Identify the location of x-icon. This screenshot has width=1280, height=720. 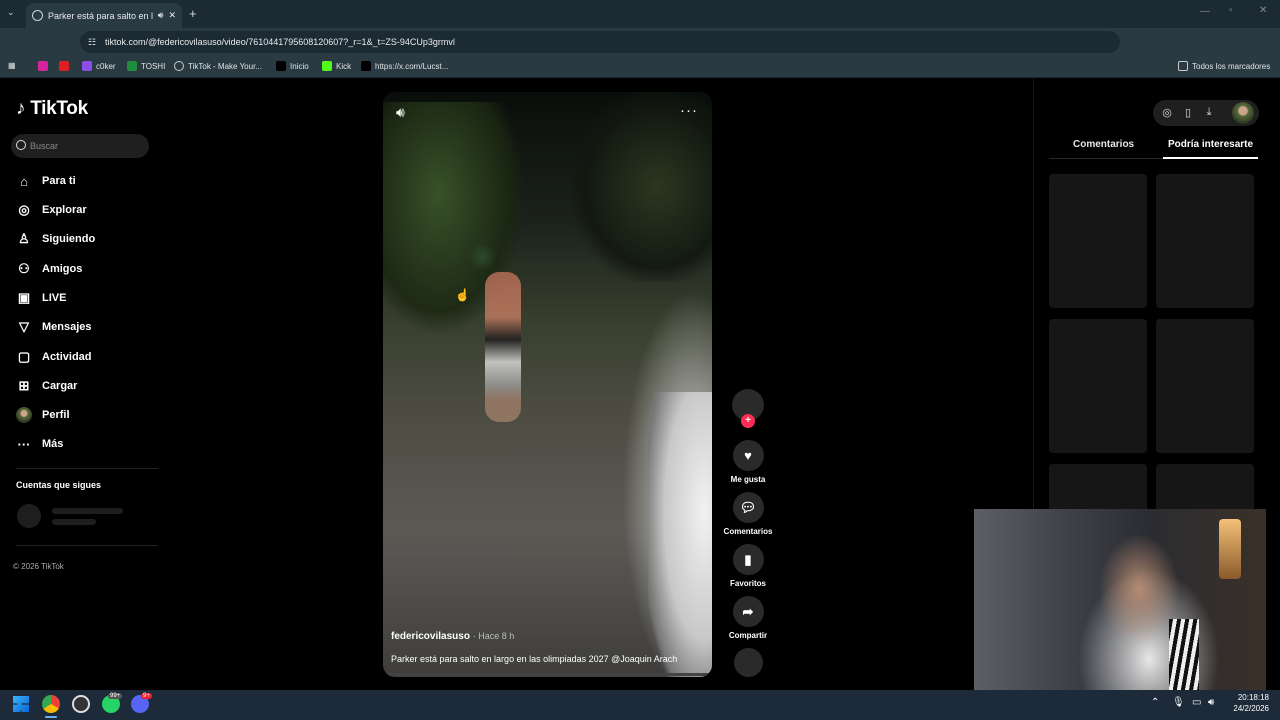
(366, 66).